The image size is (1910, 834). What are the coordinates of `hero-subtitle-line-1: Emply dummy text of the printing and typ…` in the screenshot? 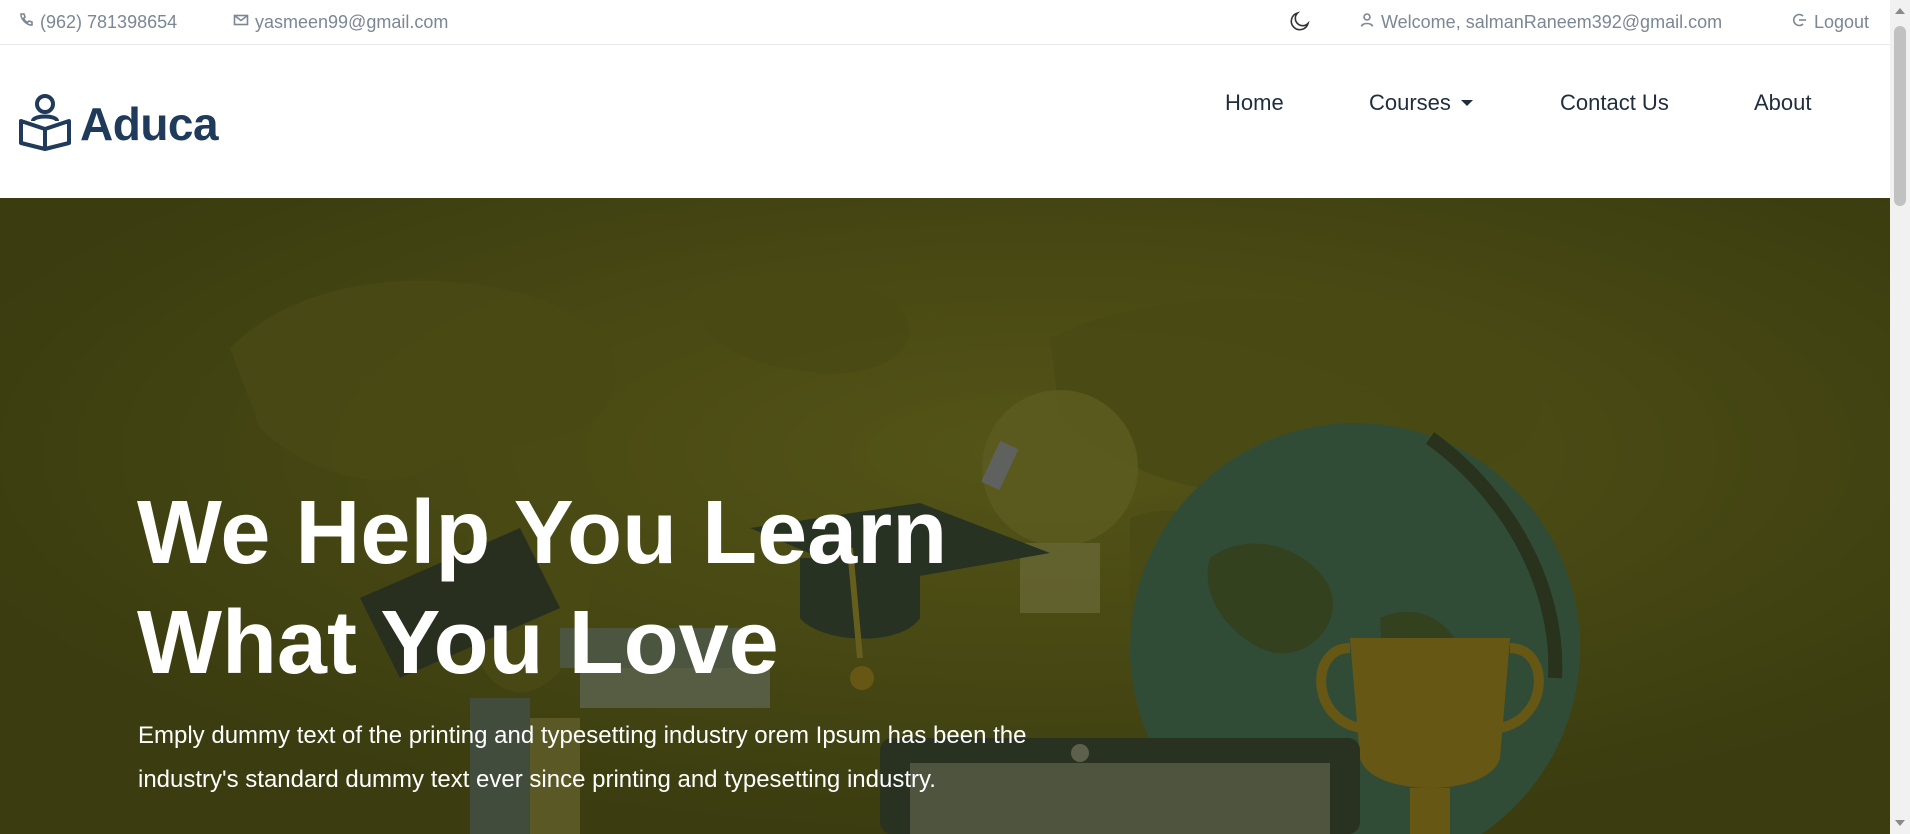 It's located at (582, 735).